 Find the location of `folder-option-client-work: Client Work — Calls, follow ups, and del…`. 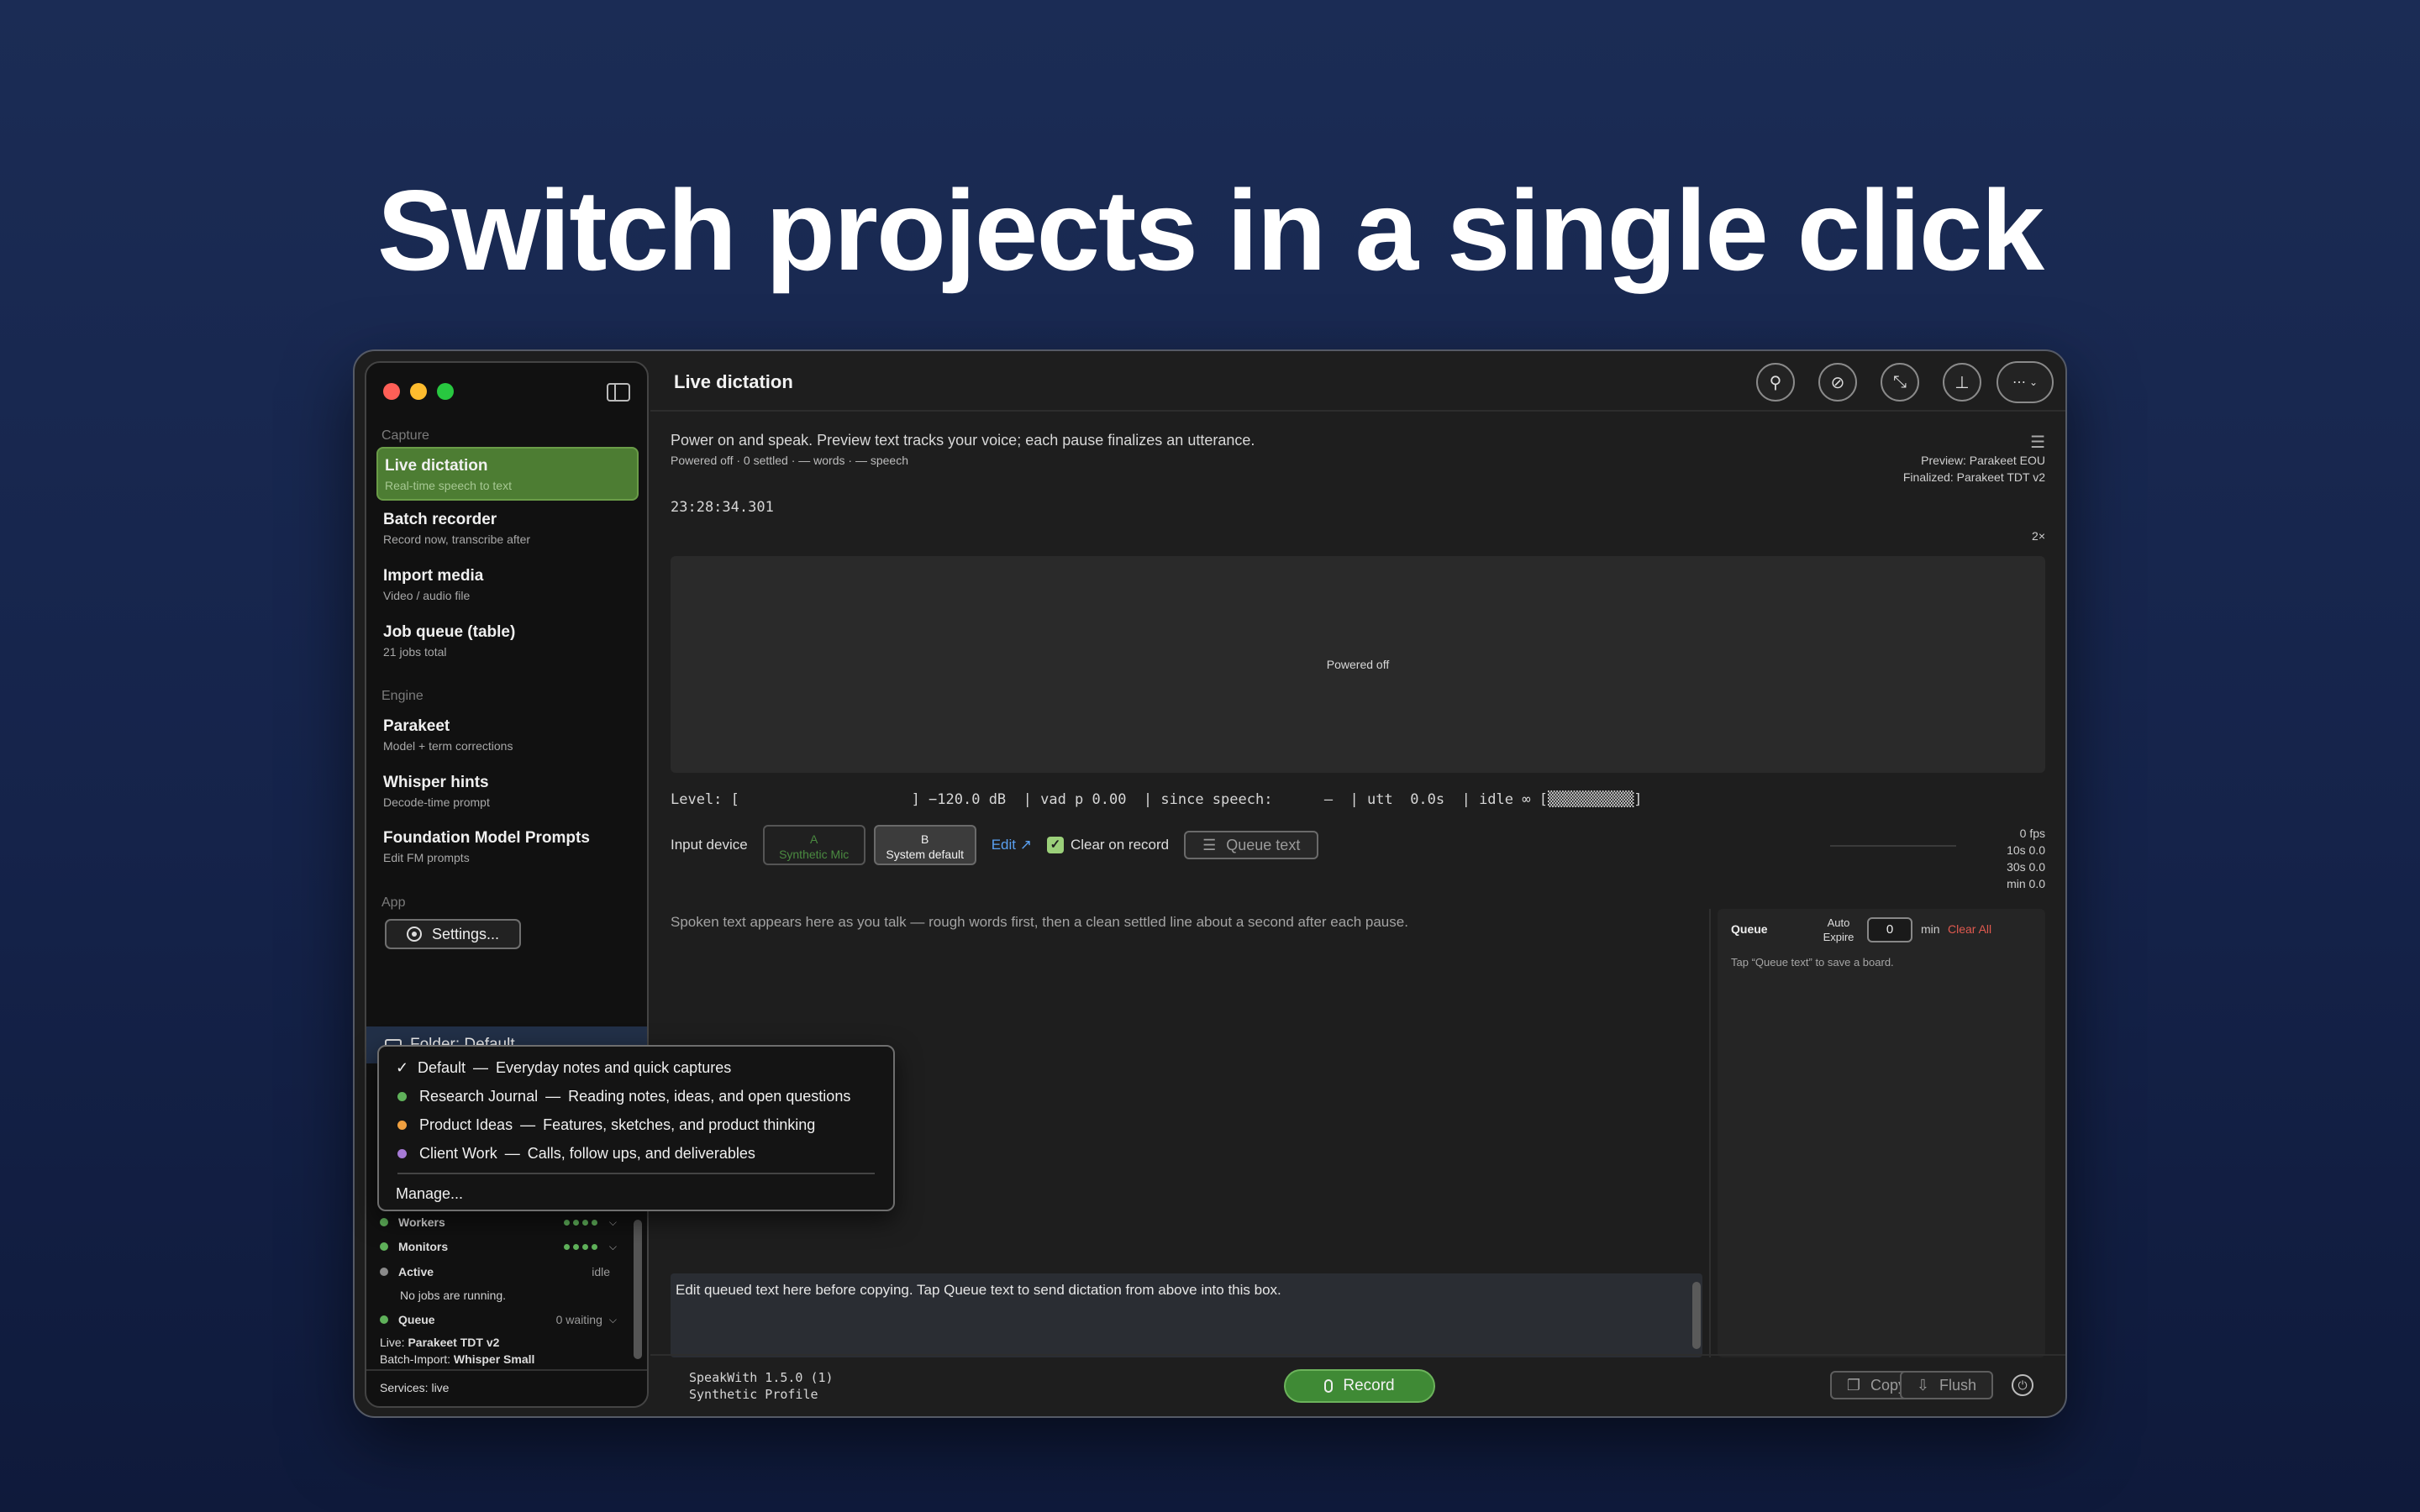

folder-option-client-work: Client Work — Calls, follow ups, and del… is located at coordinates (575, 1153).